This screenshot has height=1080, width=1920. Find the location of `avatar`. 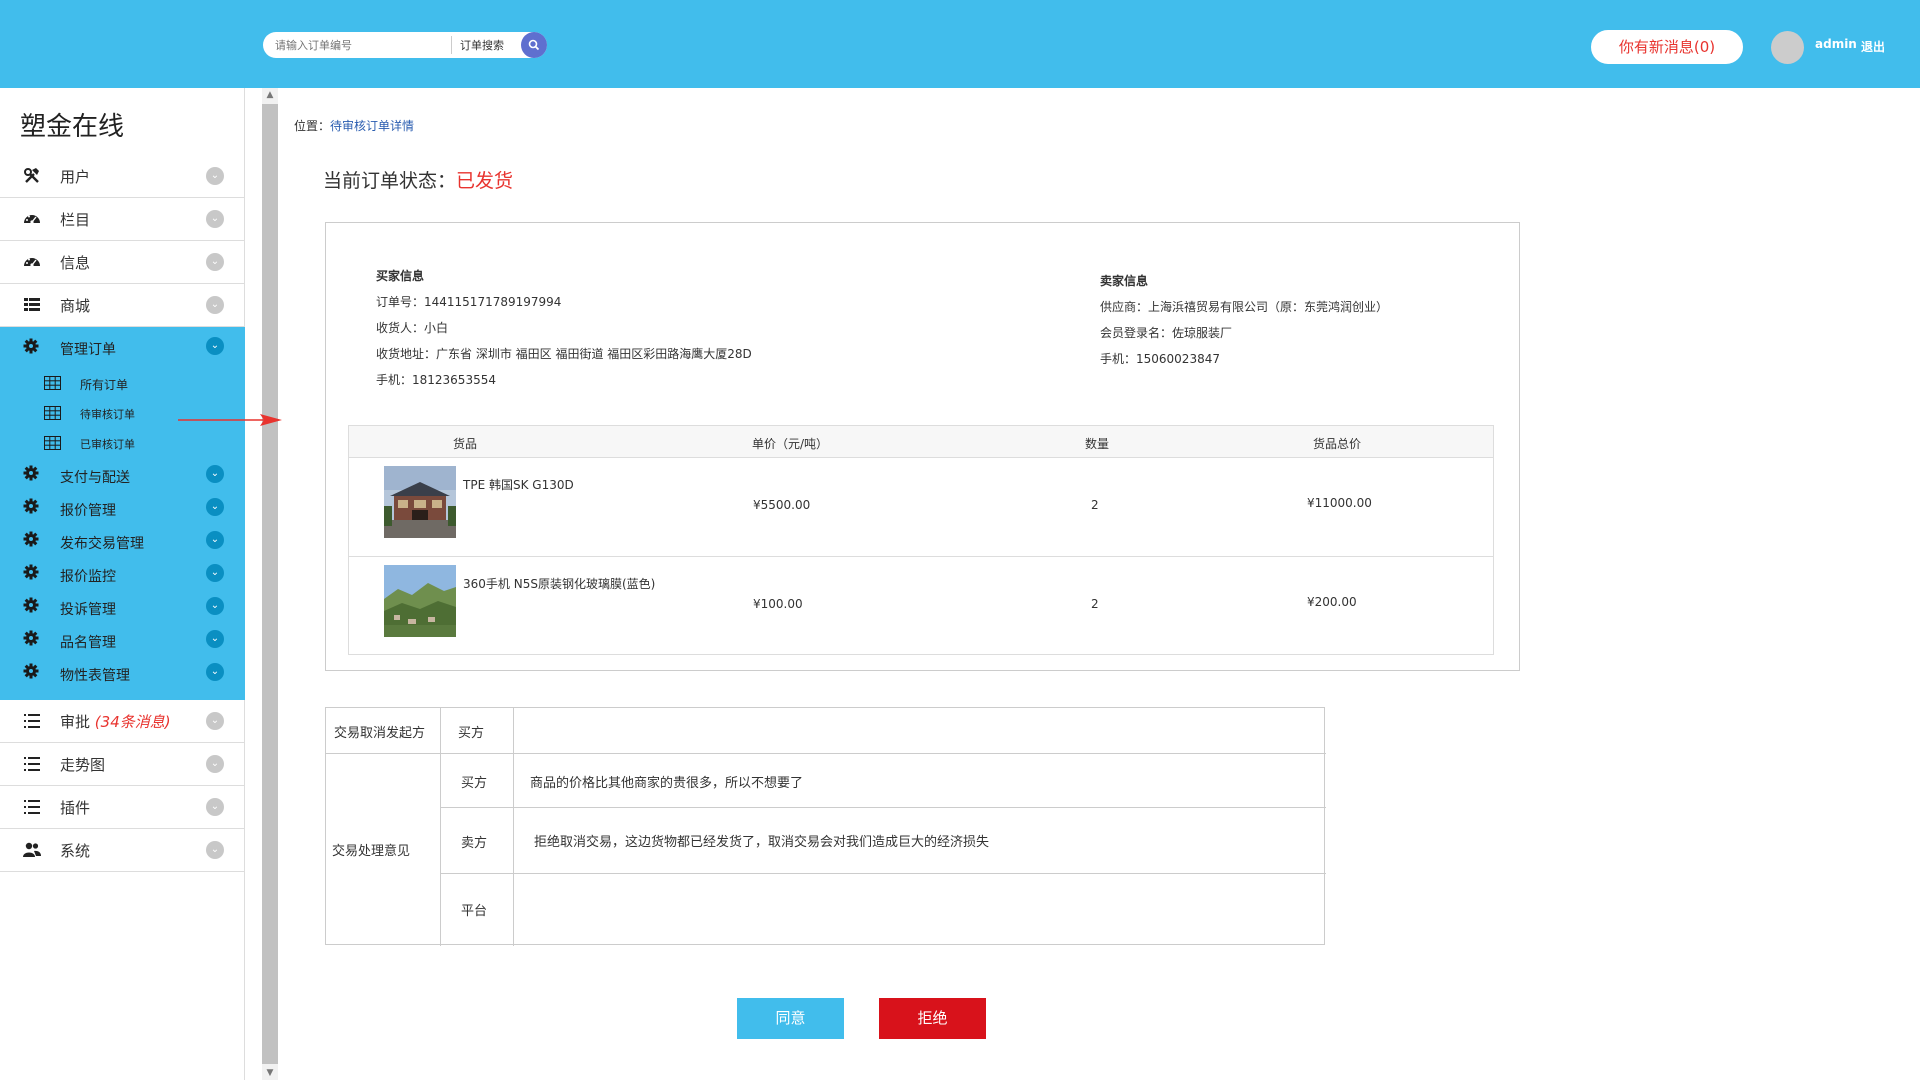

avatar is located at coordinates (1787, 47).